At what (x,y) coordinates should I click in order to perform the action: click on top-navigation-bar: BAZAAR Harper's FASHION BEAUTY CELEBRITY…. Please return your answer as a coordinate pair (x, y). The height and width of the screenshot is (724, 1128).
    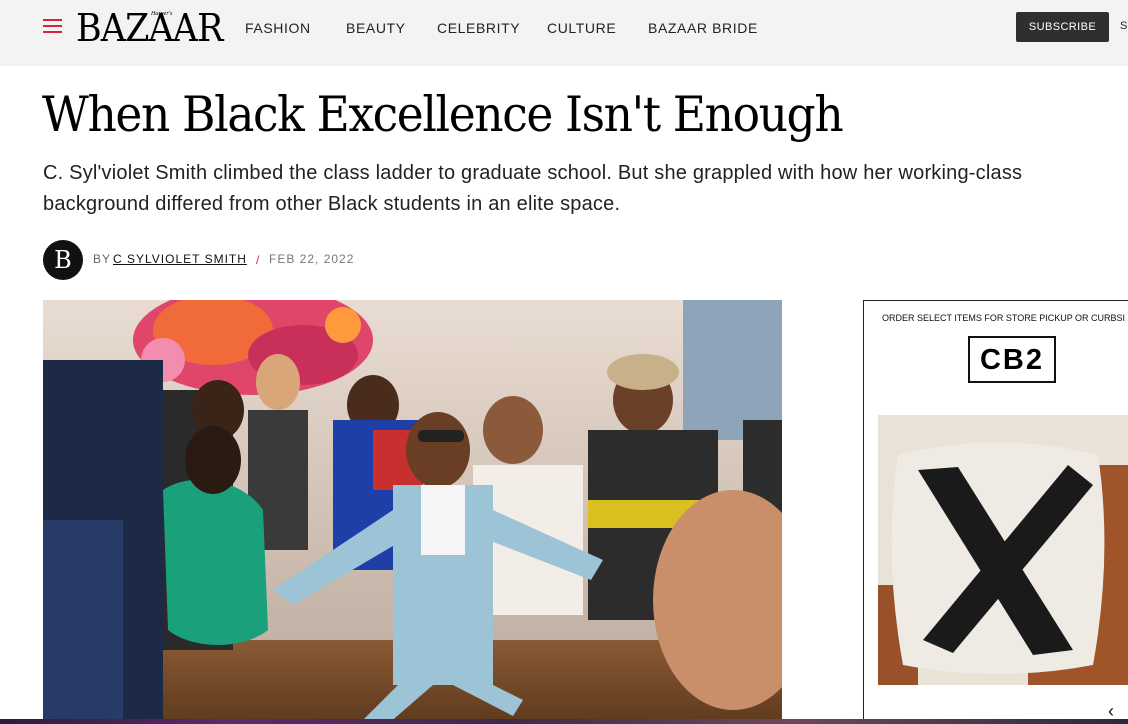
    Looking at the image, I should click on (564, 33).